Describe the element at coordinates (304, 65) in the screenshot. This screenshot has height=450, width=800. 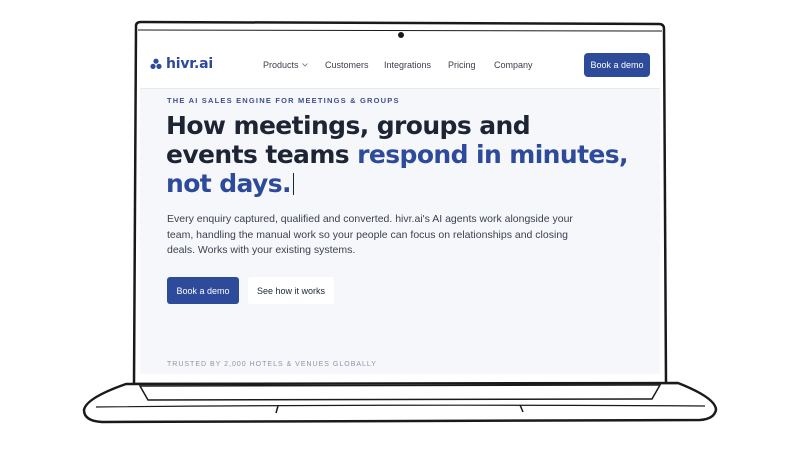
I see `chevron-down-icon` at that location.